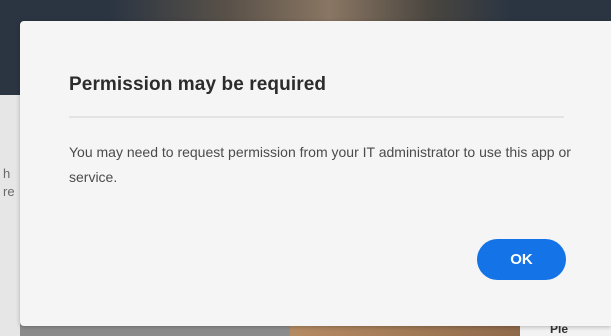  I want to click on dialog-title: Permission may be required, so click(198, 84).